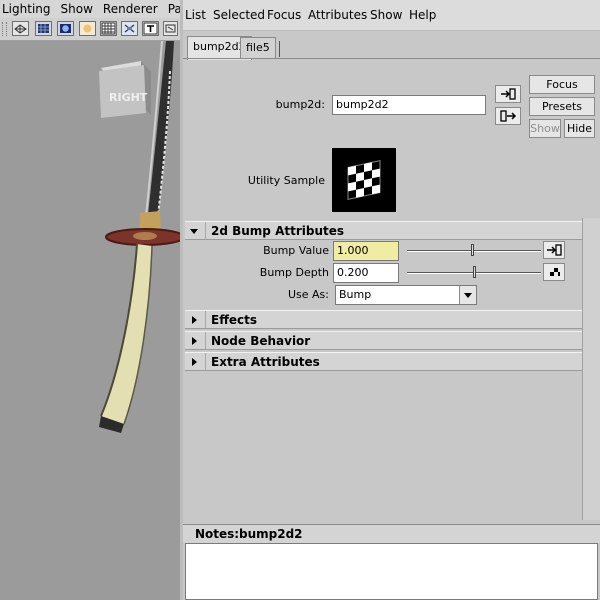 This screenshot has width=600, height=600. I want to click on section-title: 2d Bump Attributes, so click(278, 231).